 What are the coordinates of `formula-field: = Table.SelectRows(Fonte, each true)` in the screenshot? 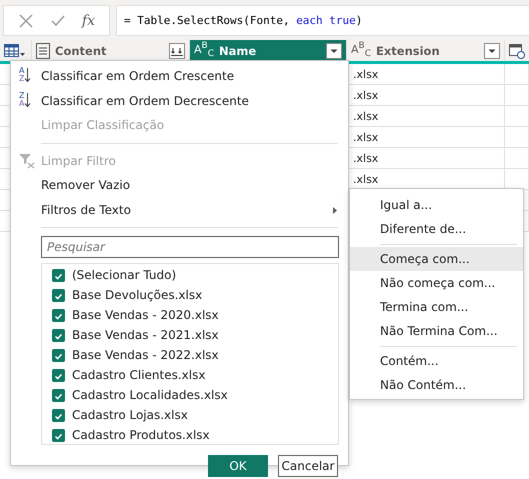 It's located at (322, 20).